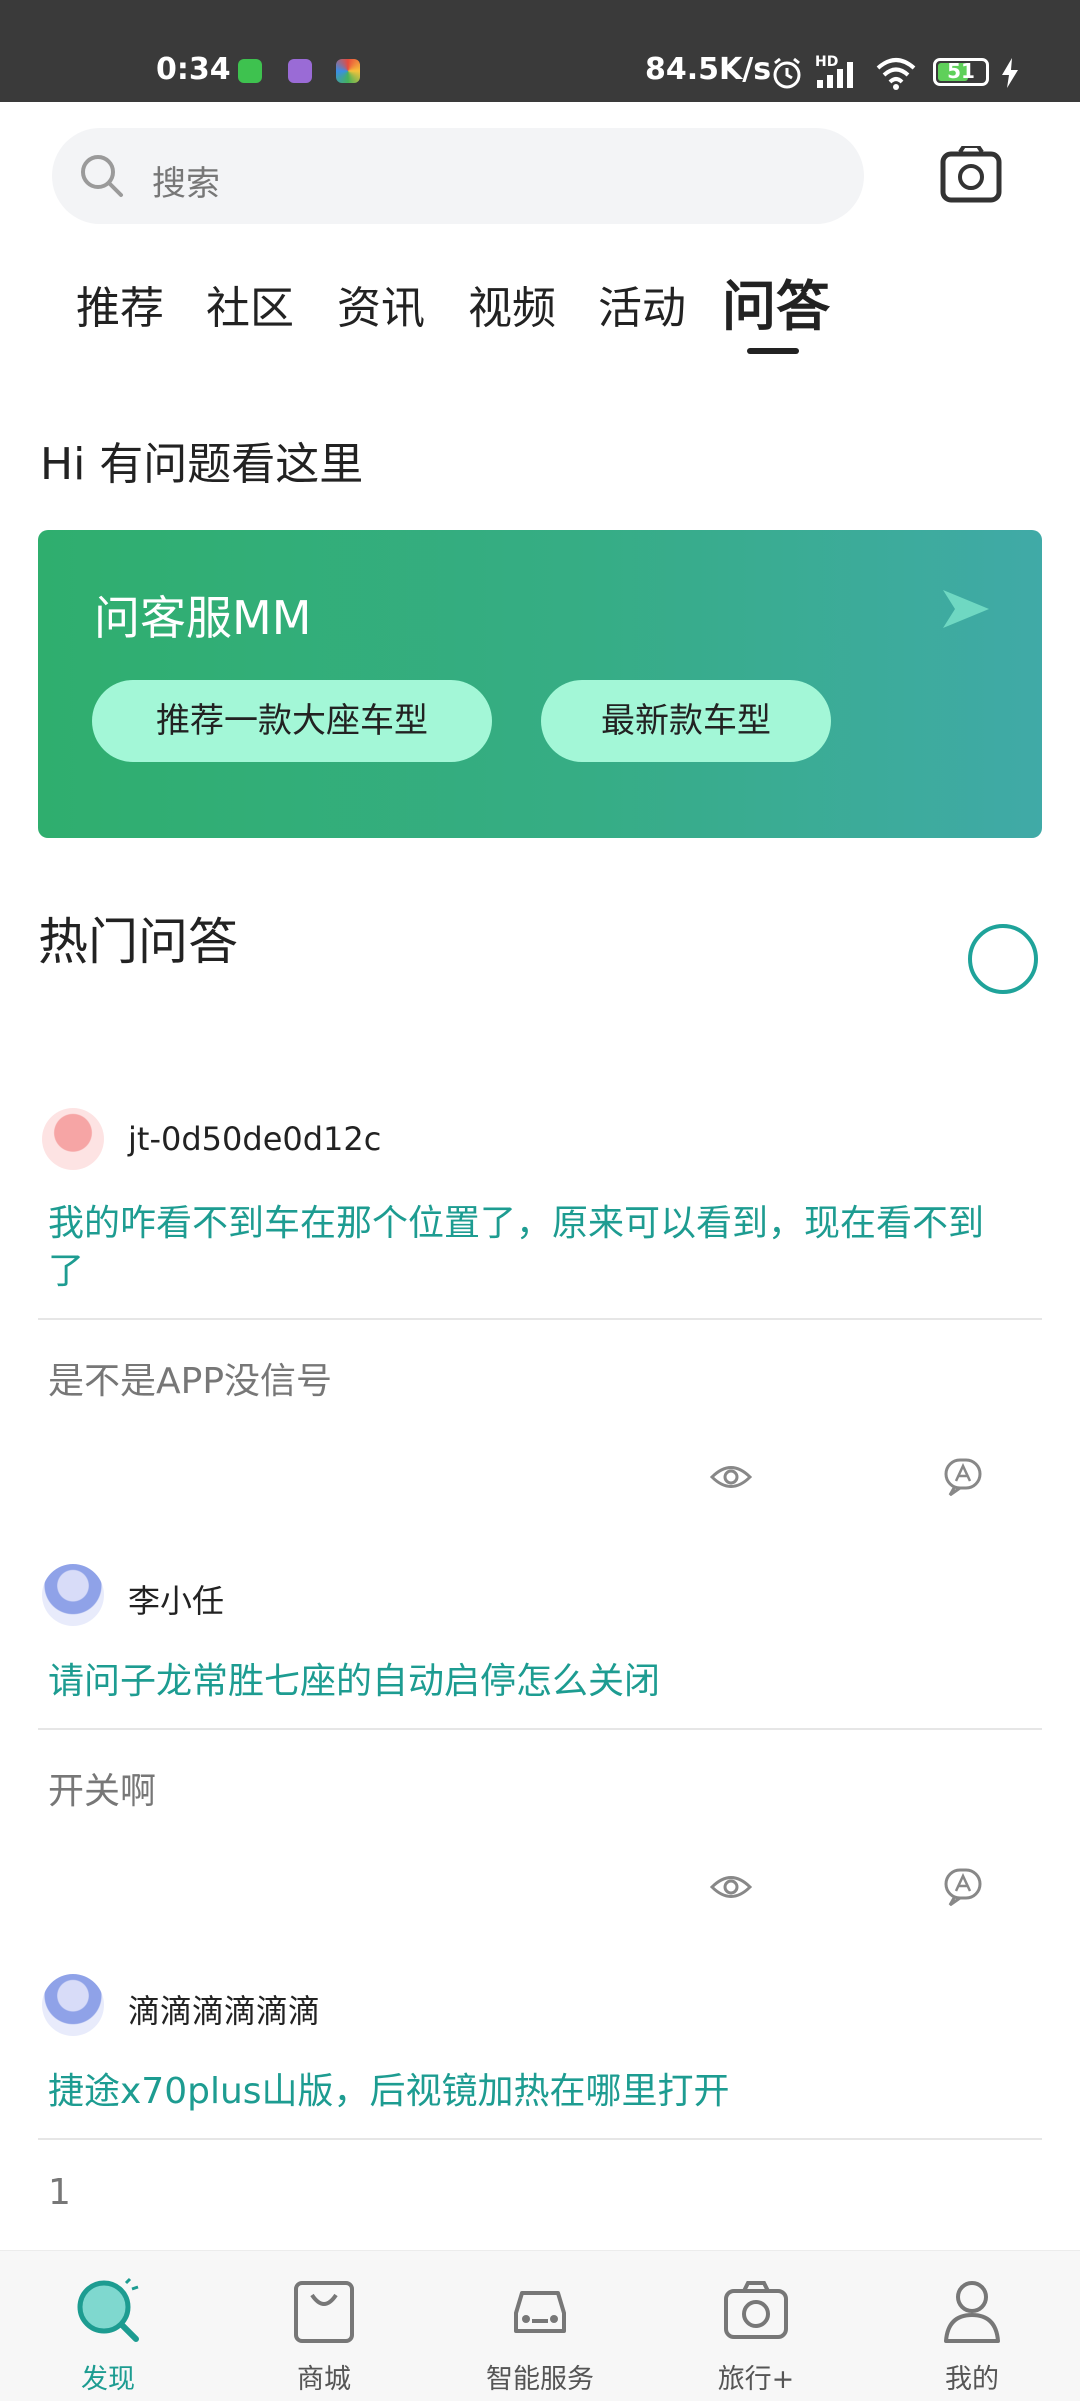  I want to click on chip-latest-car: 最新款车型, so click(686, 721).